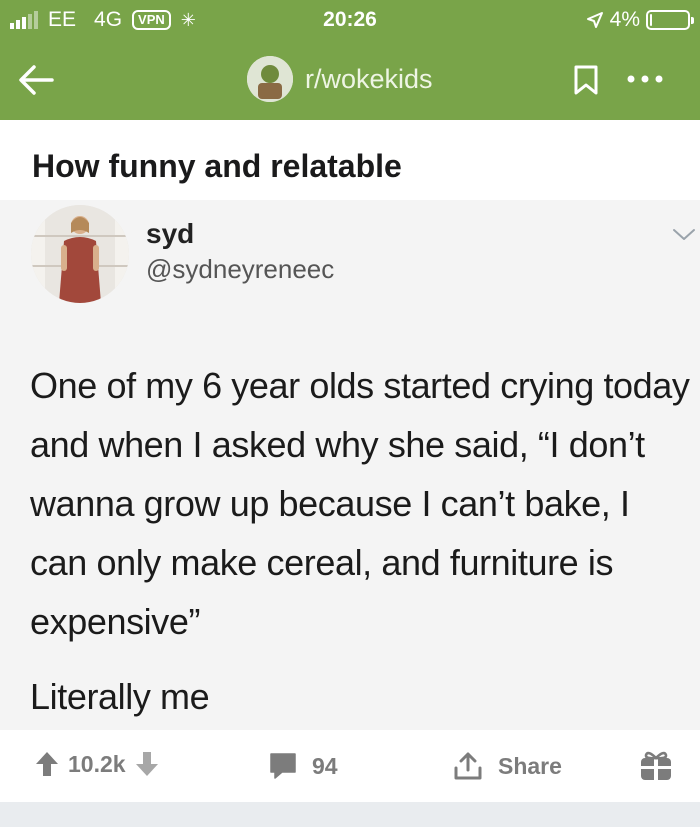  I want to click on subreddit-header: r/wokekids, so click(340, 79).